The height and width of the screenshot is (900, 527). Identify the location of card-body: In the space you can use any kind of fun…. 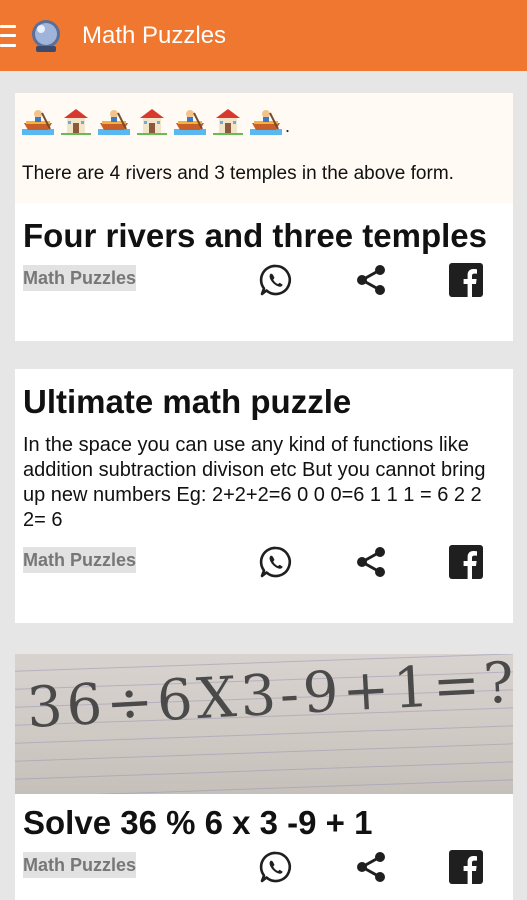
(254, 482).